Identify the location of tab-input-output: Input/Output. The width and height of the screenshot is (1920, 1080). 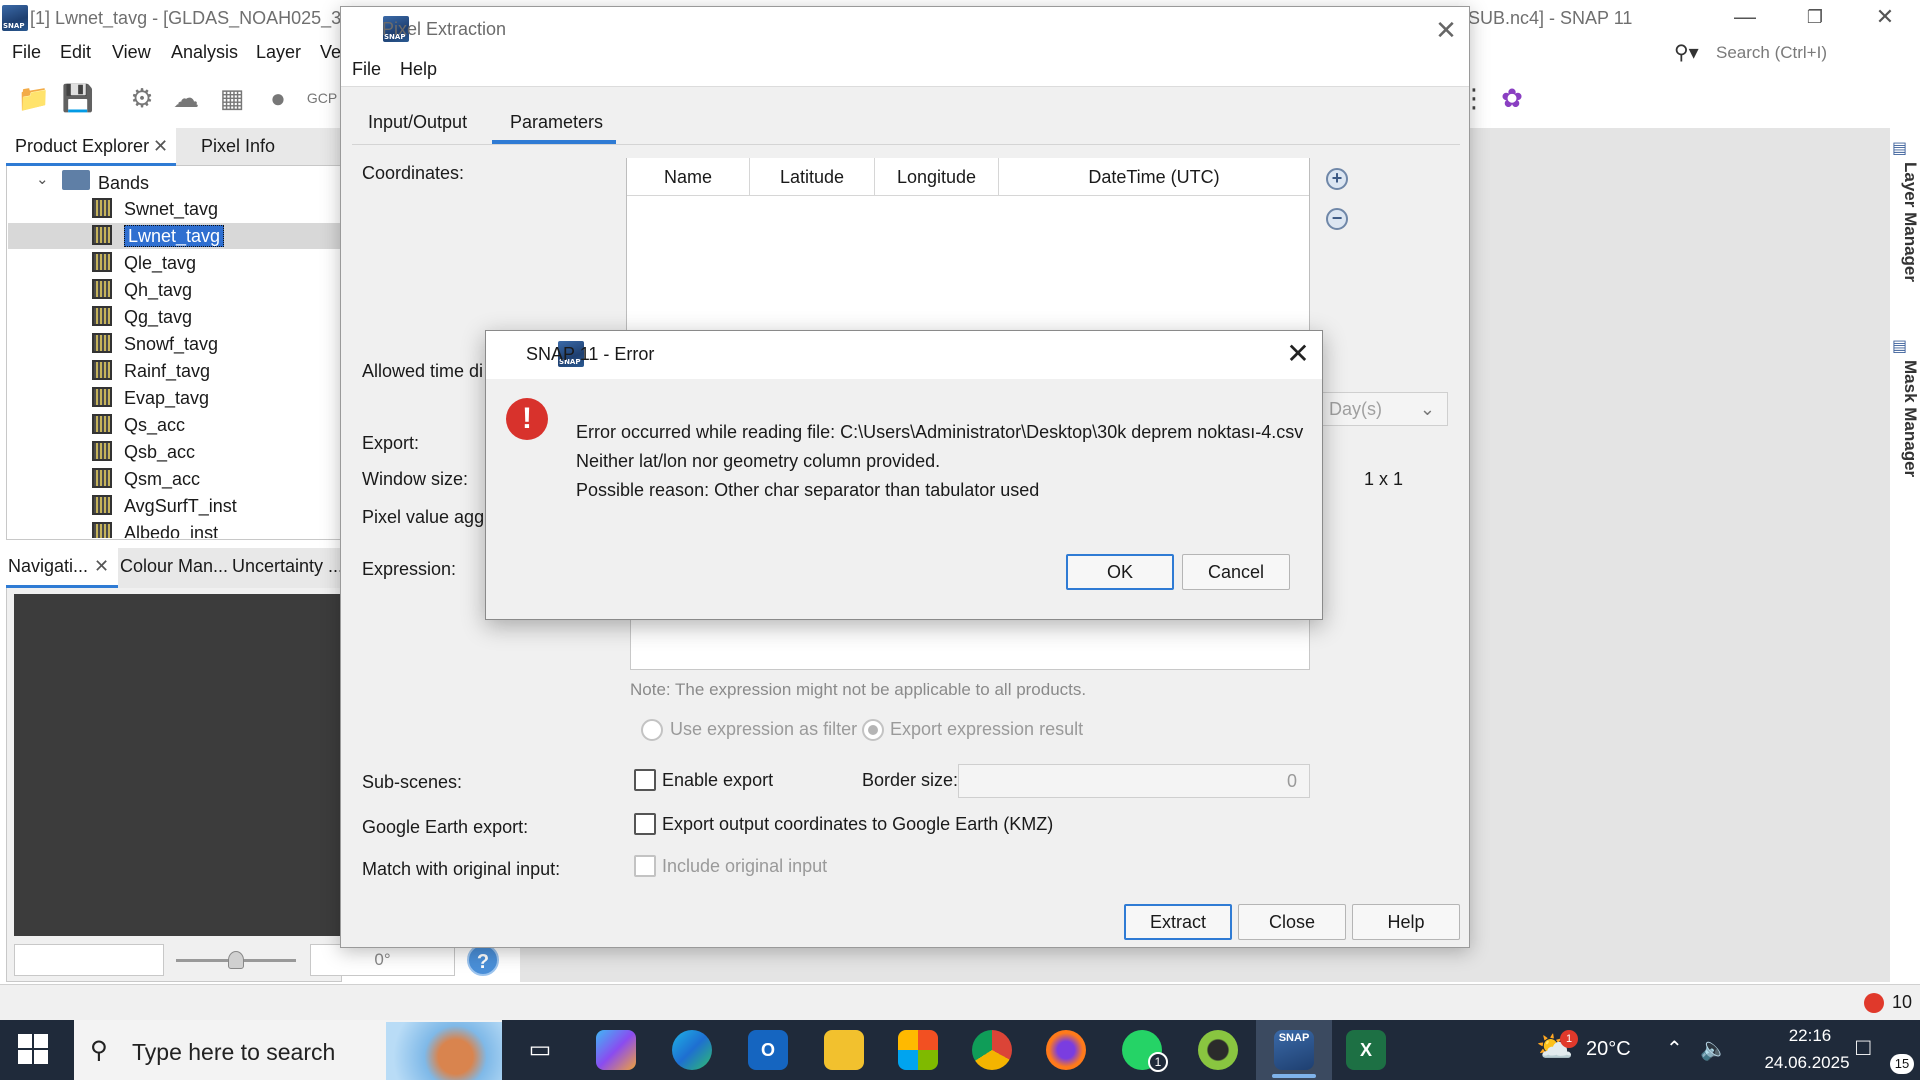
(417, 122).